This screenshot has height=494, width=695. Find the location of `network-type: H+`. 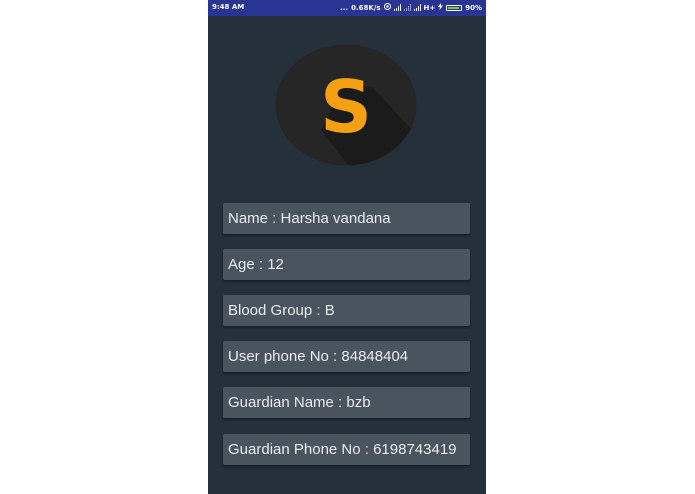

network-type: H+ is located at coordinates (429, 7).